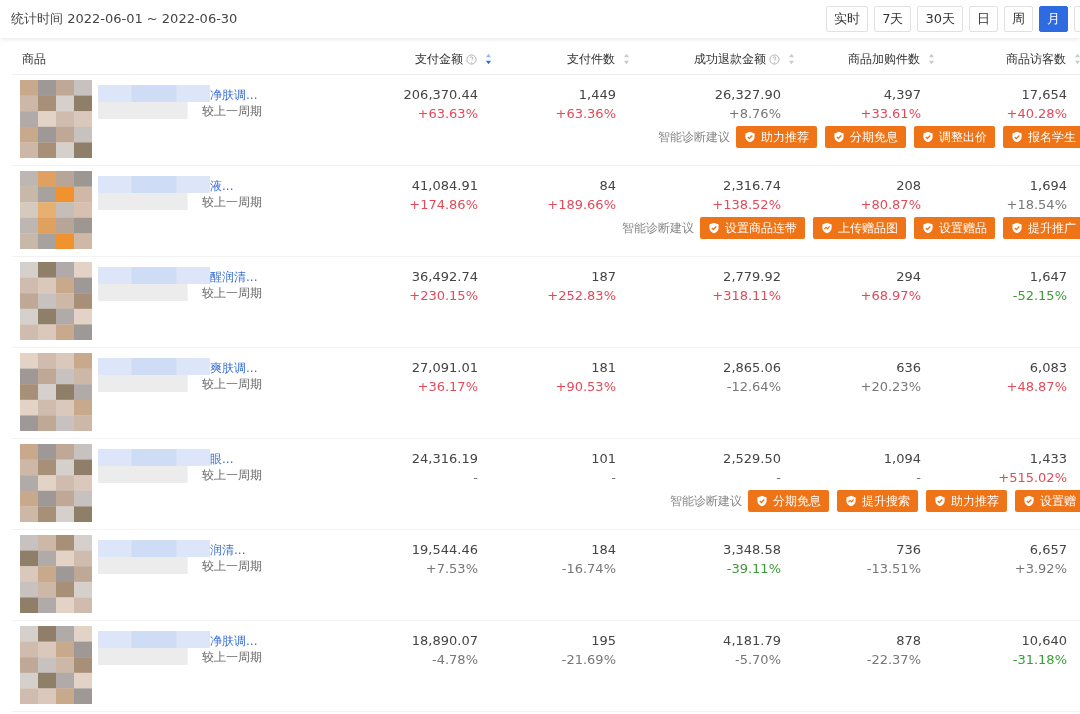 The image size is (1080, 714). I want to click on change-rate: +18.54%, so click(1036, 204).